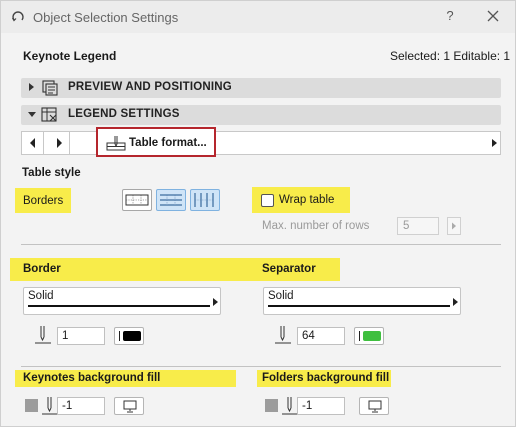 The width and height of the screenshot is (516, 427). I want to click on section-label: PREVIEW AND POSITIONING, so click(150, 87).